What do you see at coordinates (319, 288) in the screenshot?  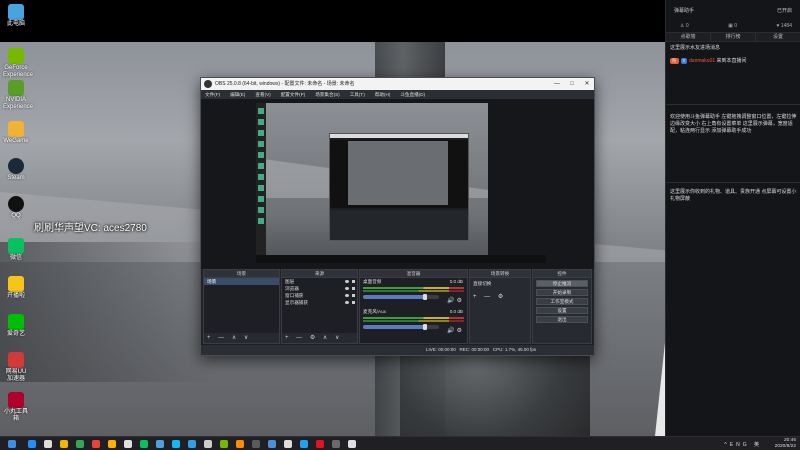 I see `source-item: 浏览器` at bounding box center [319, 288].